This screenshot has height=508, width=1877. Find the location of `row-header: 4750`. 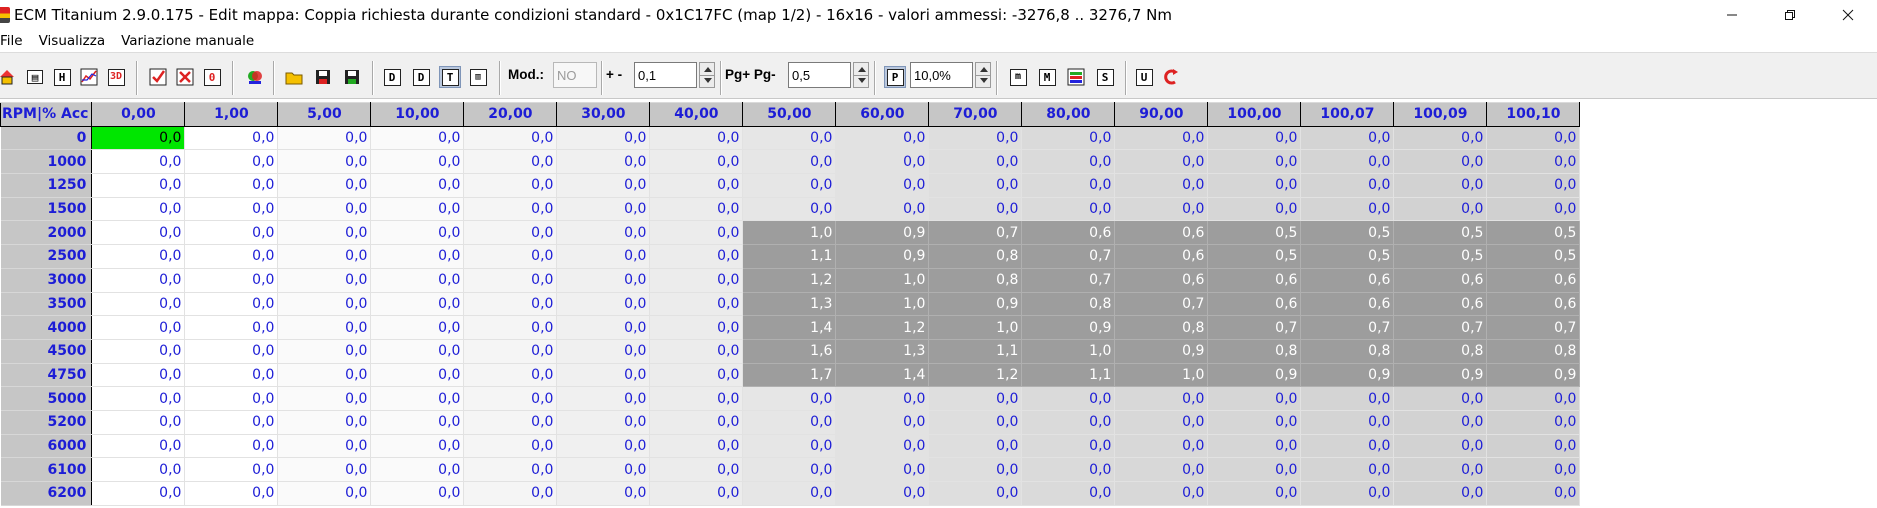

row-header: 4750 is located at coordinates (46, 375).